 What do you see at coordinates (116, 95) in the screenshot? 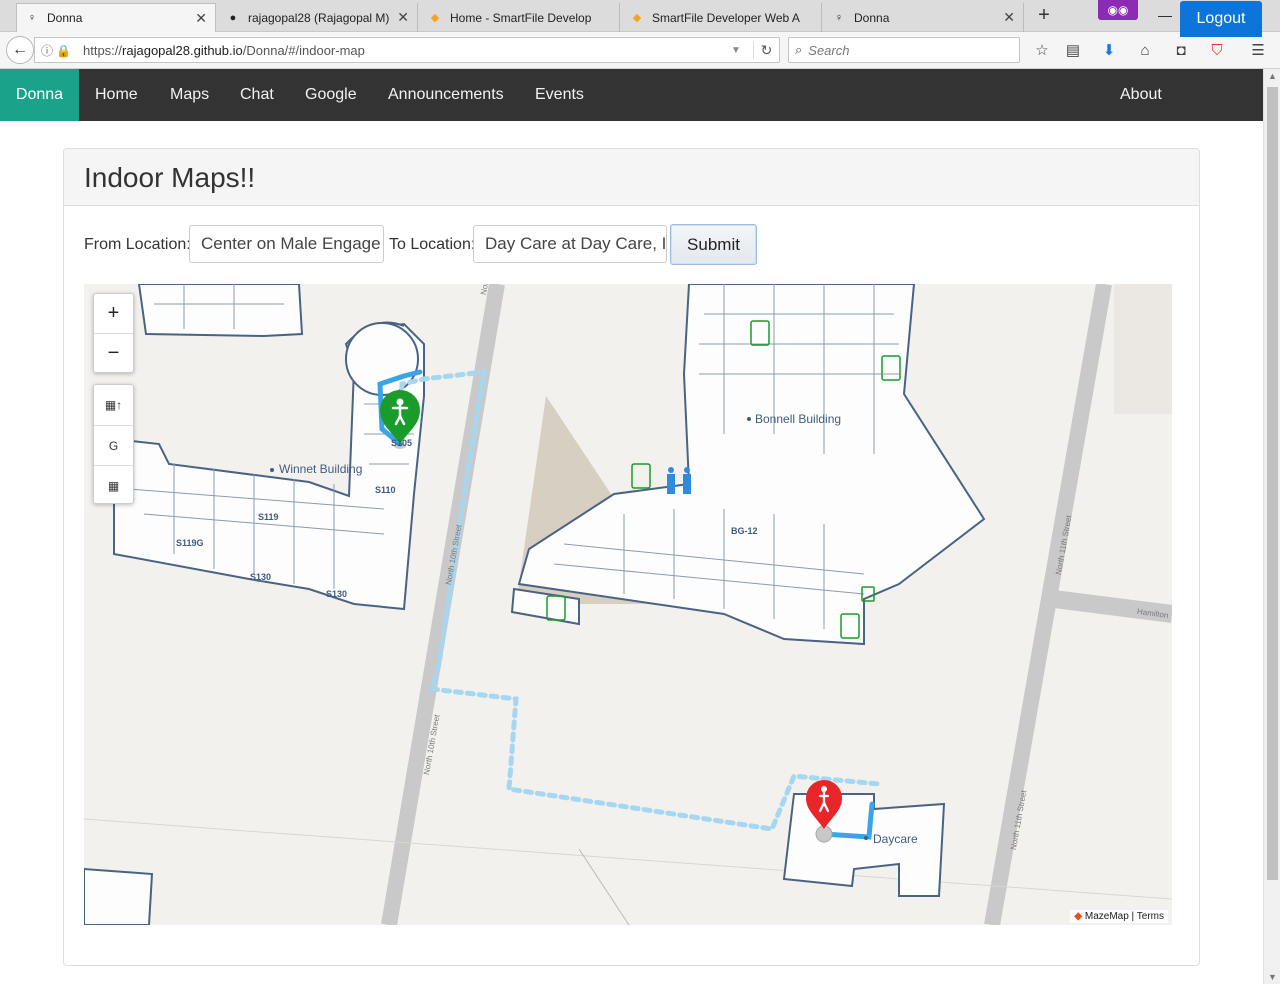
I see `nav-home: Home` at bounding box center [116, 95].